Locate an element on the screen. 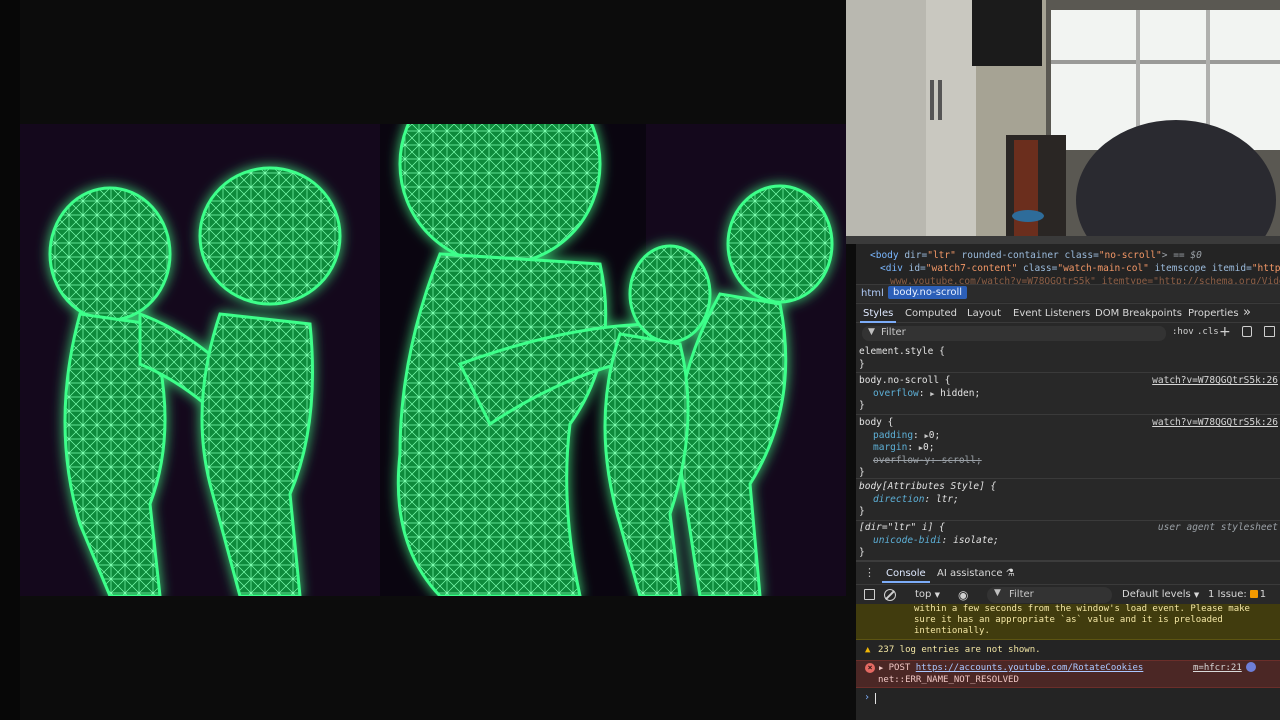 The image size is (1280, 720). drawer-menu-icon: ⋮ is located at coordinates (869, 572).